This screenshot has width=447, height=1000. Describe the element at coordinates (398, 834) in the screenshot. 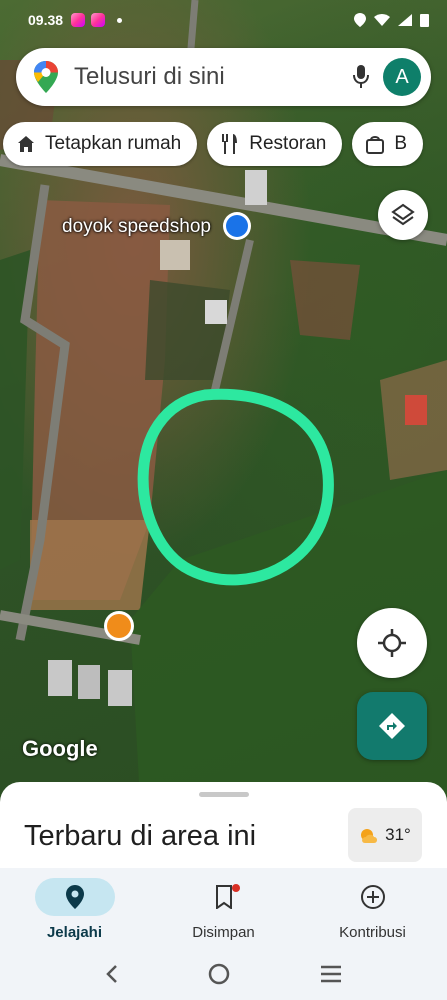

I see `temperature: 31°` at that location.